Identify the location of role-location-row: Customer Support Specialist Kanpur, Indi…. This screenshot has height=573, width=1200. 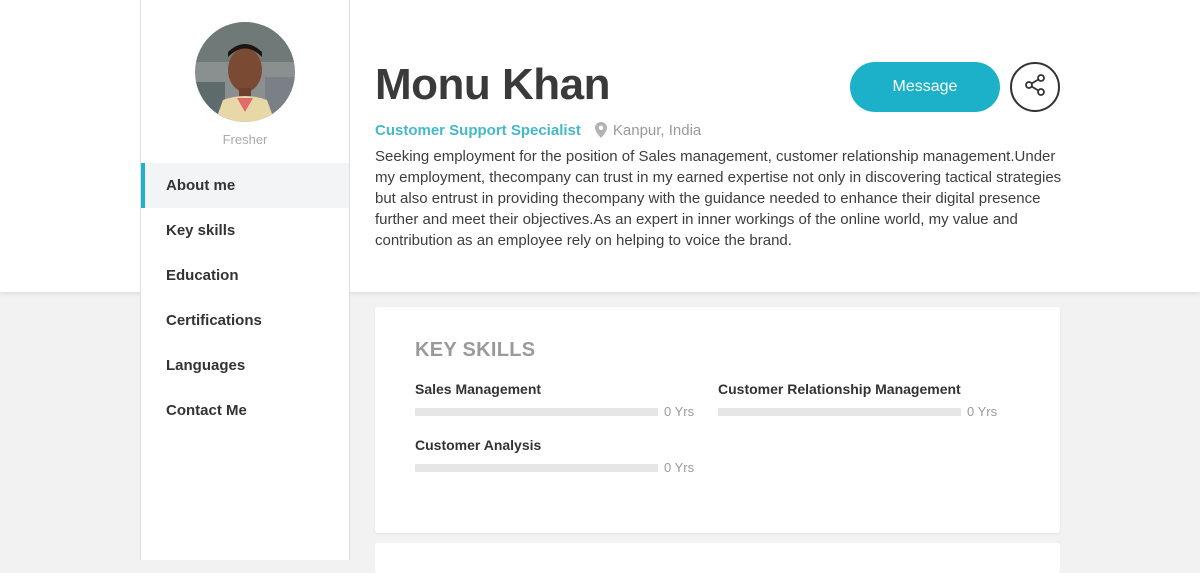
(538, 130).